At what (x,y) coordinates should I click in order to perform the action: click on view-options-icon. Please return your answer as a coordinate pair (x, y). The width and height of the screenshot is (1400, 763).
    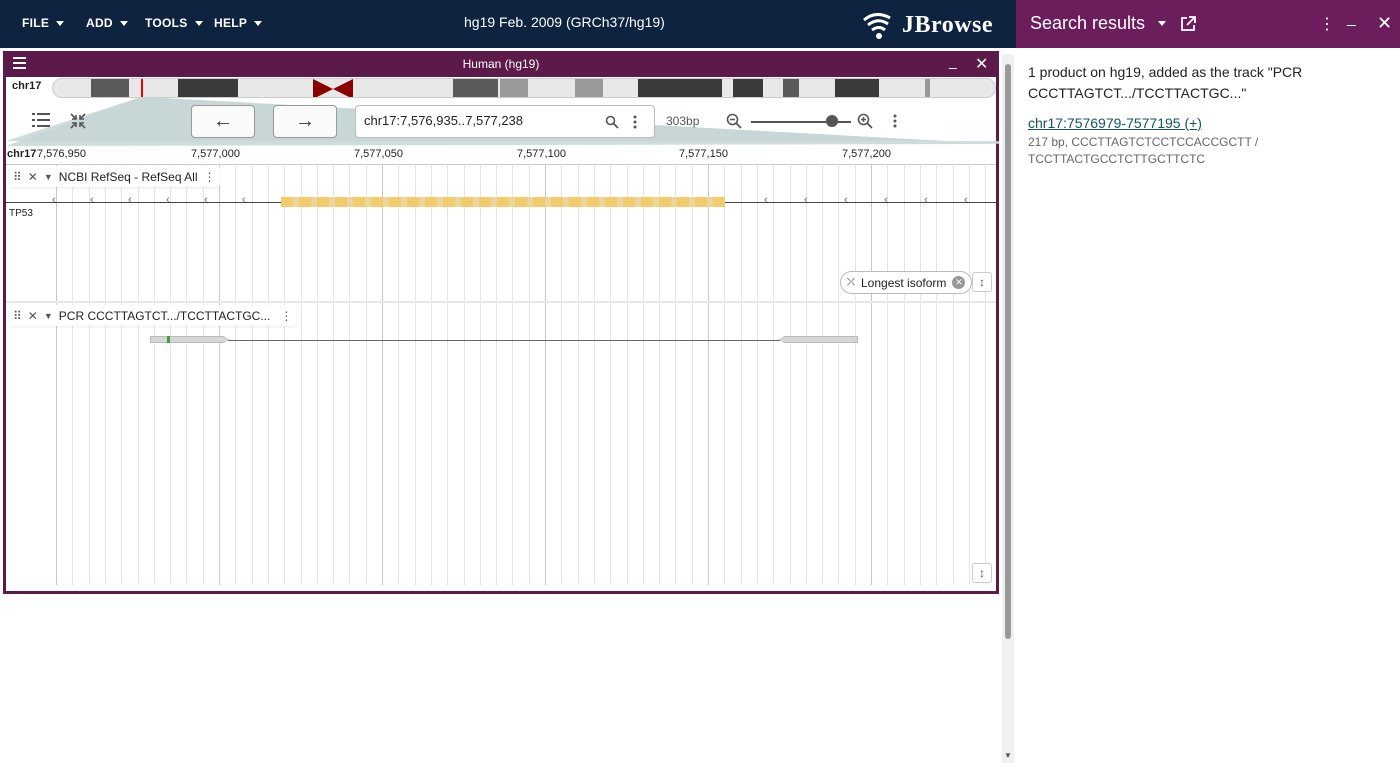
    Looking at the image, I should click on (895, 121).